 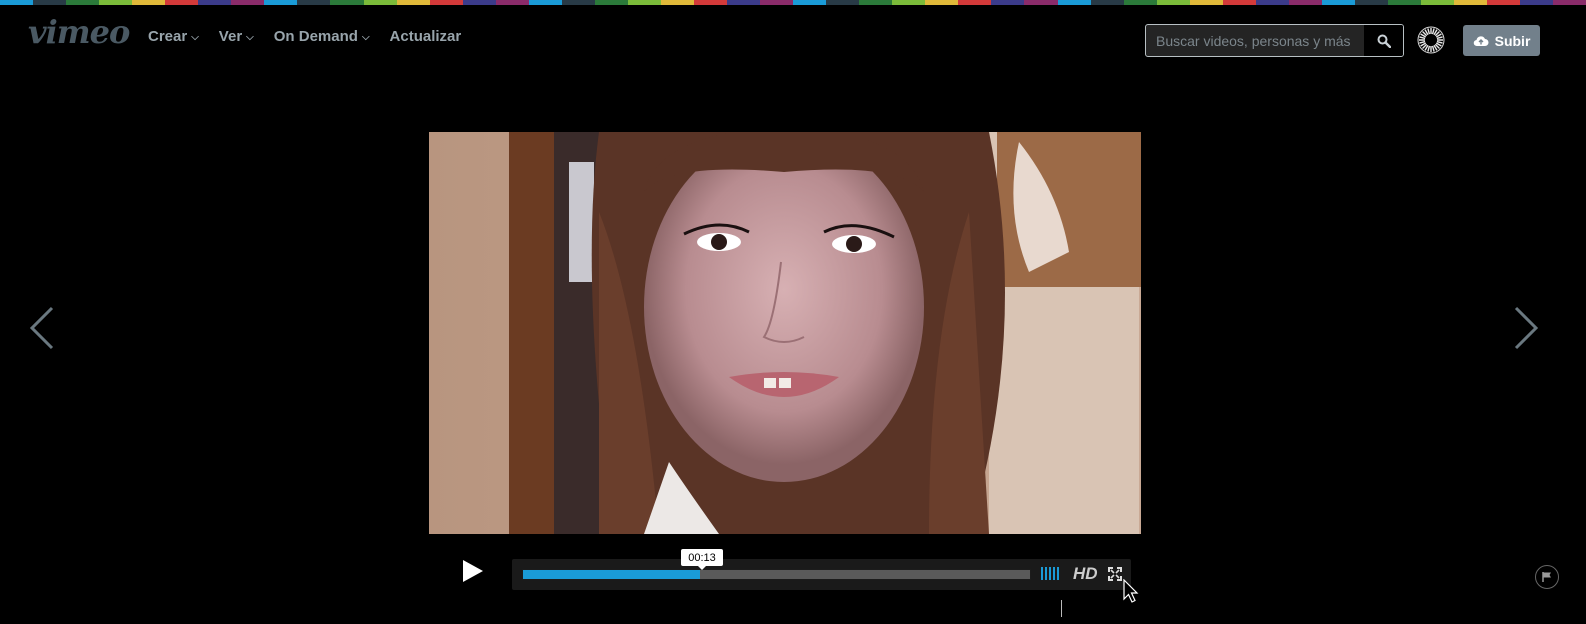 I want to click on volume-control, so click(x=1050, y=573).